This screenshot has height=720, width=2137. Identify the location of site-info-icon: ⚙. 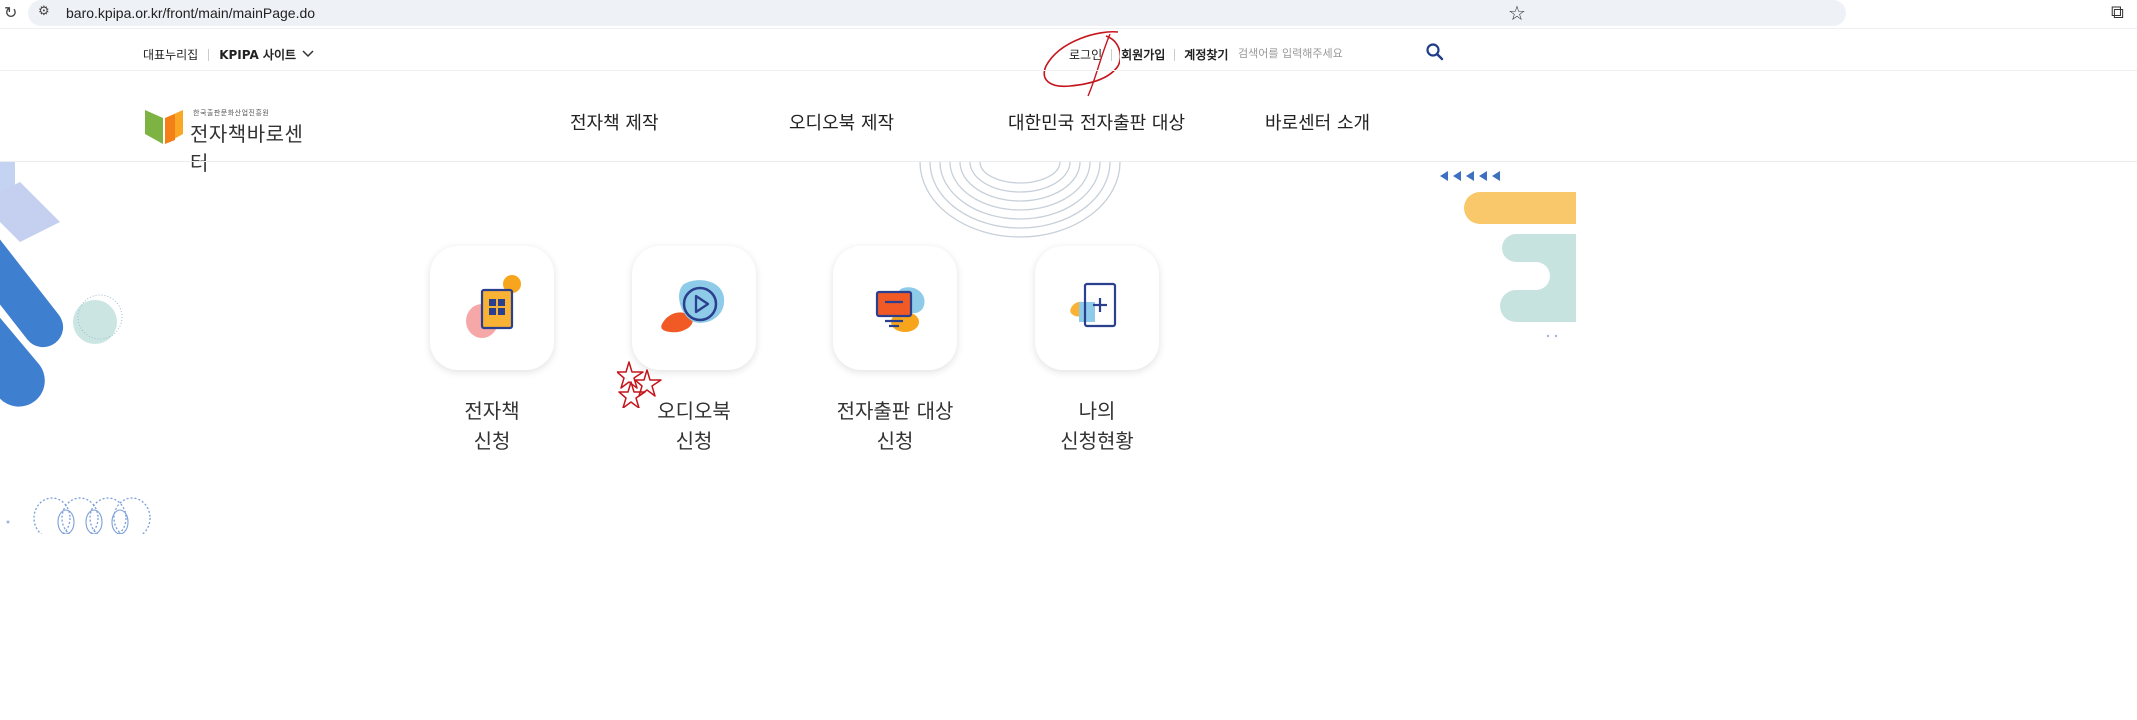
(44, 11).